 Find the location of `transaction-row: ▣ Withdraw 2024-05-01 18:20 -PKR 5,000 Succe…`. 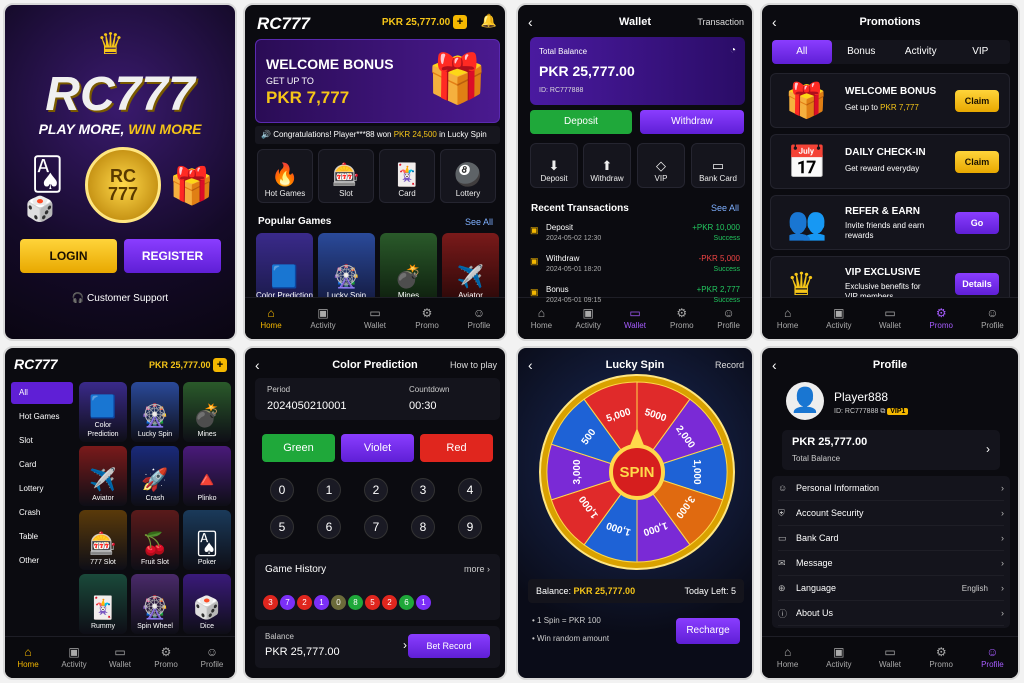

transaction-row: ▣ Withdraw 2024-05-01 18:20 -PKR 5,000 Succe… is located at coordinates (635, 266).